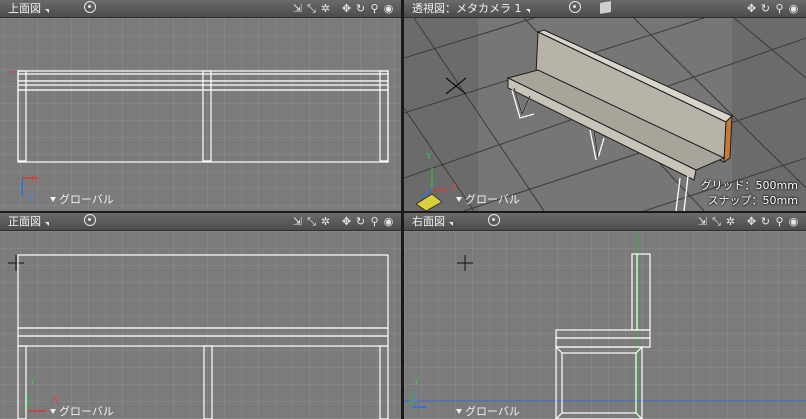 This screenshot has height=419, width=806. What do you see at coordinates (752, 200) in the screenshot?
I see `snap-size-label: スナップ：50mm` at bounding box center [752, 200].